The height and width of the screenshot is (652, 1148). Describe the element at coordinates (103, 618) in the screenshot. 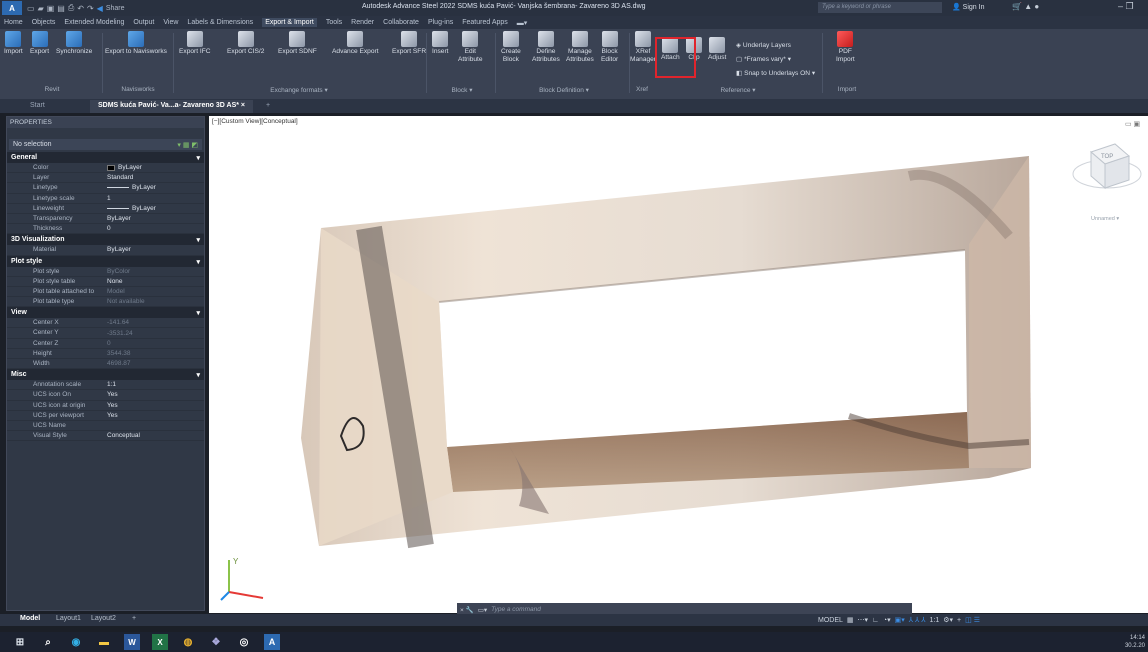

I see `tab-layout2: Layout2` at that location.